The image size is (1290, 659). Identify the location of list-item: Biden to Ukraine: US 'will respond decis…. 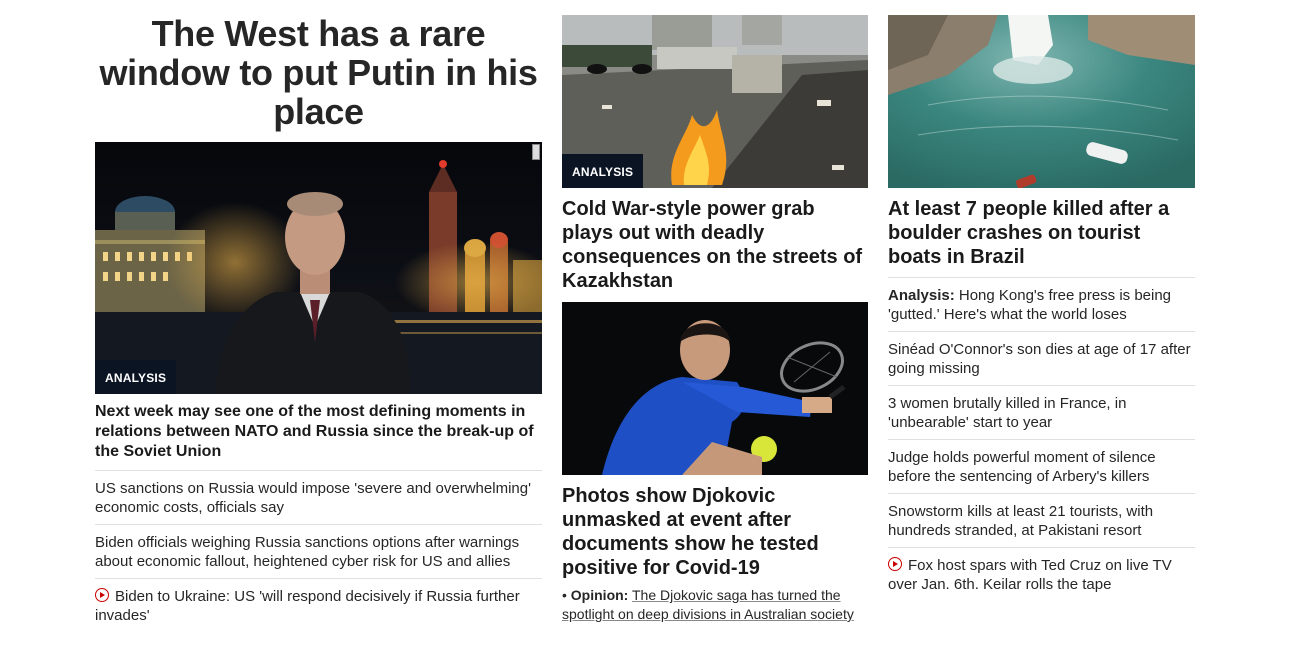
(318, 605).